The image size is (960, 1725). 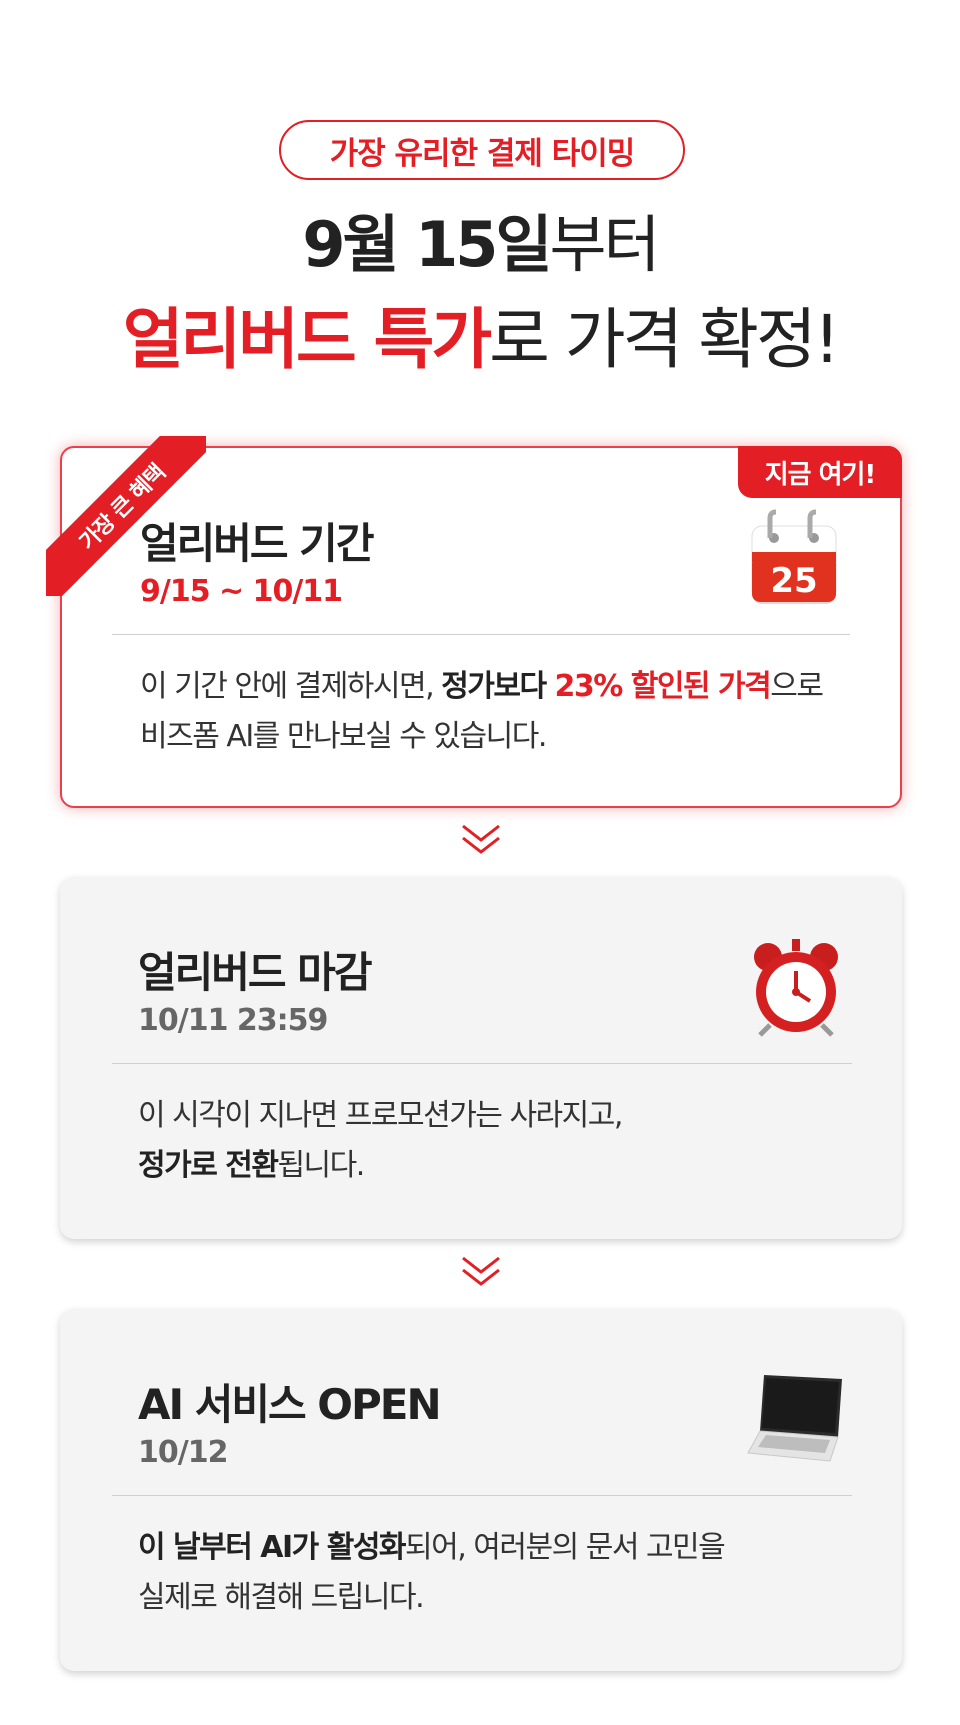 I want to click on desc-text: 이 시각이 지나면 프로모션가는 사라지고,, so click(x=380, y=1115).